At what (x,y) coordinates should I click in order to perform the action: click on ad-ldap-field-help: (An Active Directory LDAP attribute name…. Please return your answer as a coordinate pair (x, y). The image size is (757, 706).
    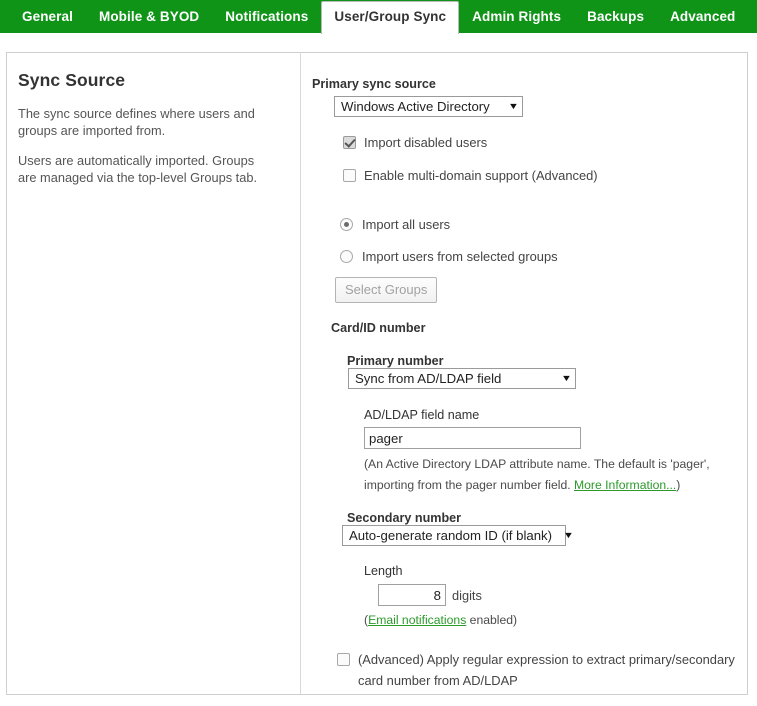
    Looking at the image, I should click on (551, 475).